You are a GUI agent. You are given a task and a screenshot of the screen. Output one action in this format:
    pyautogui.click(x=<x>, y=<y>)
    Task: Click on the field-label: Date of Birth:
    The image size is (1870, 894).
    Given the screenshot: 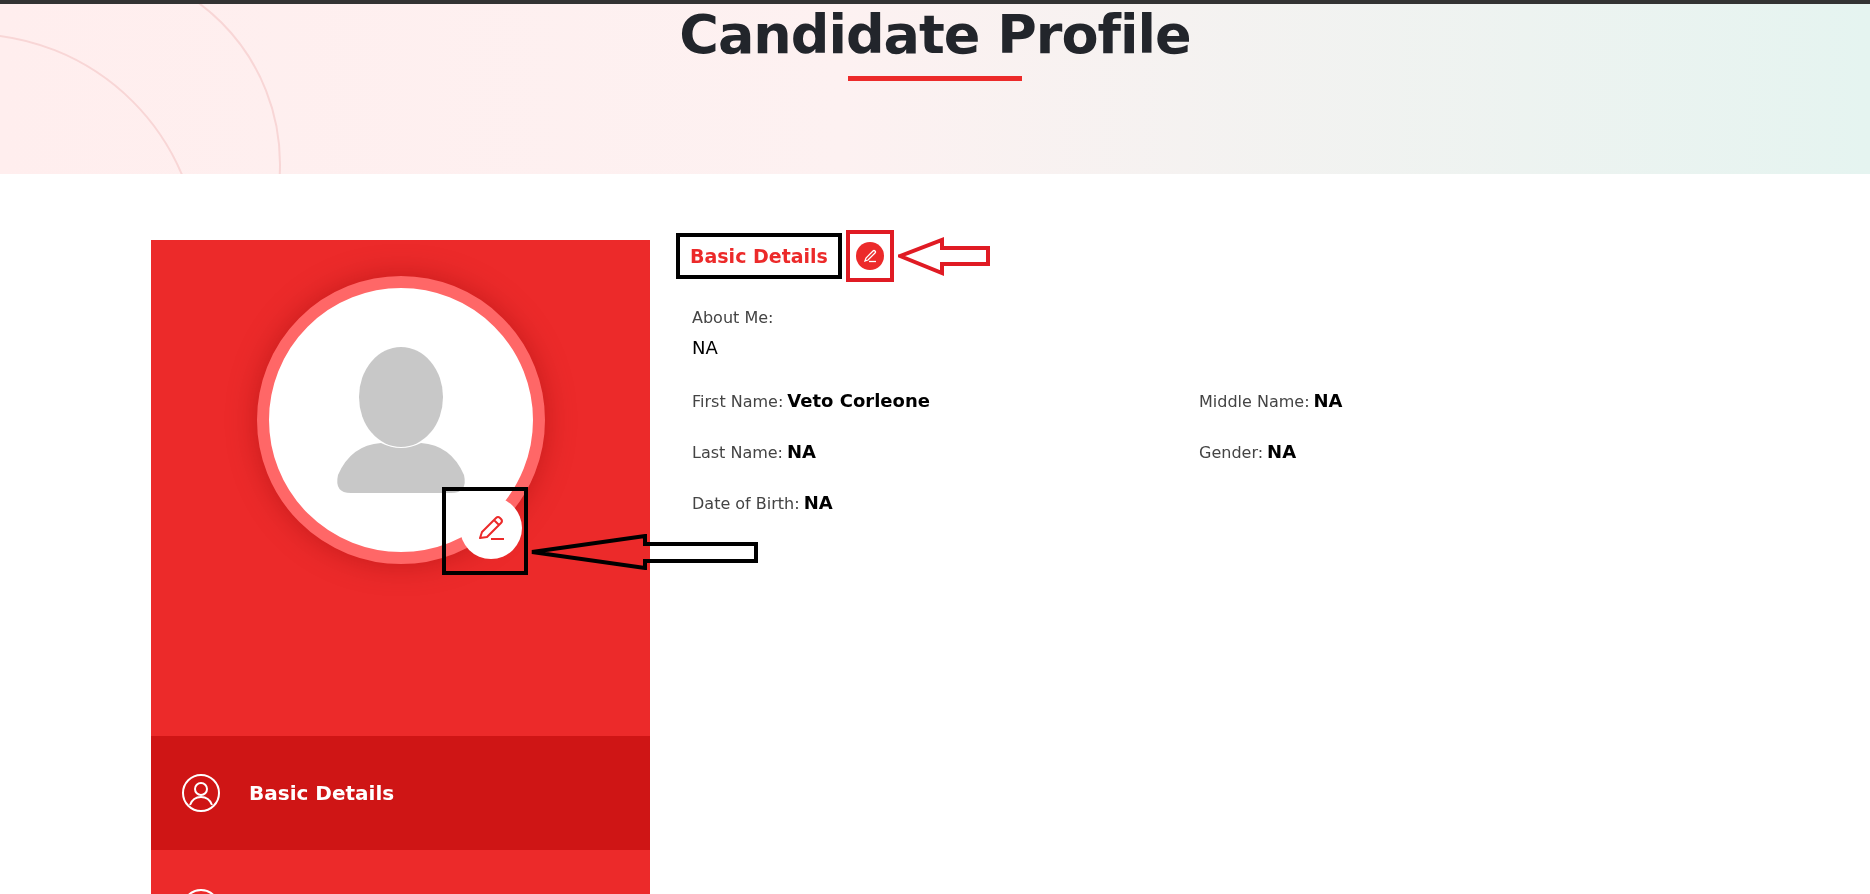 What is the action you would take?
    pyautogui.click(x=746, y=503)
    